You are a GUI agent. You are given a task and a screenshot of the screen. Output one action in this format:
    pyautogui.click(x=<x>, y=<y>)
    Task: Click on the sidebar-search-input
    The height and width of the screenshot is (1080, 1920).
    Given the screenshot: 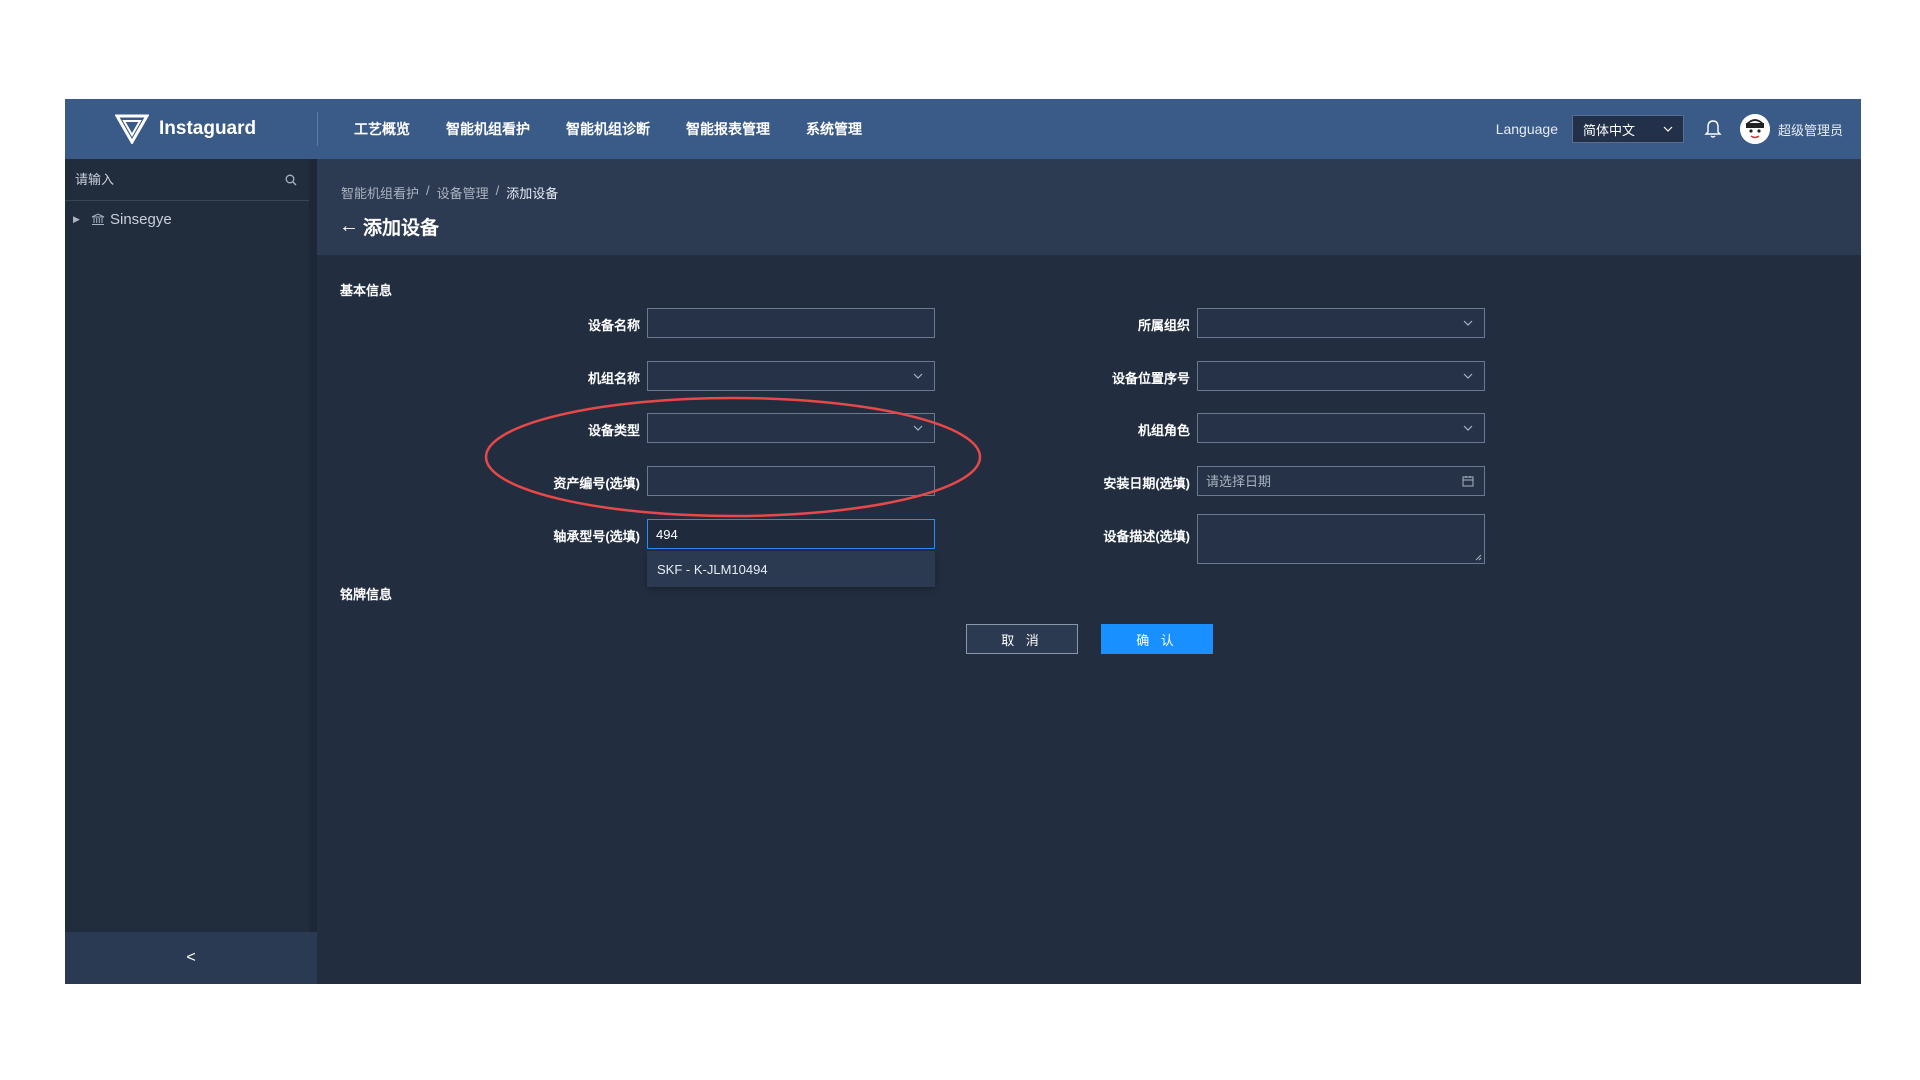 What is the action you would take?
    pyautogui.click(x=165, y=179)
    